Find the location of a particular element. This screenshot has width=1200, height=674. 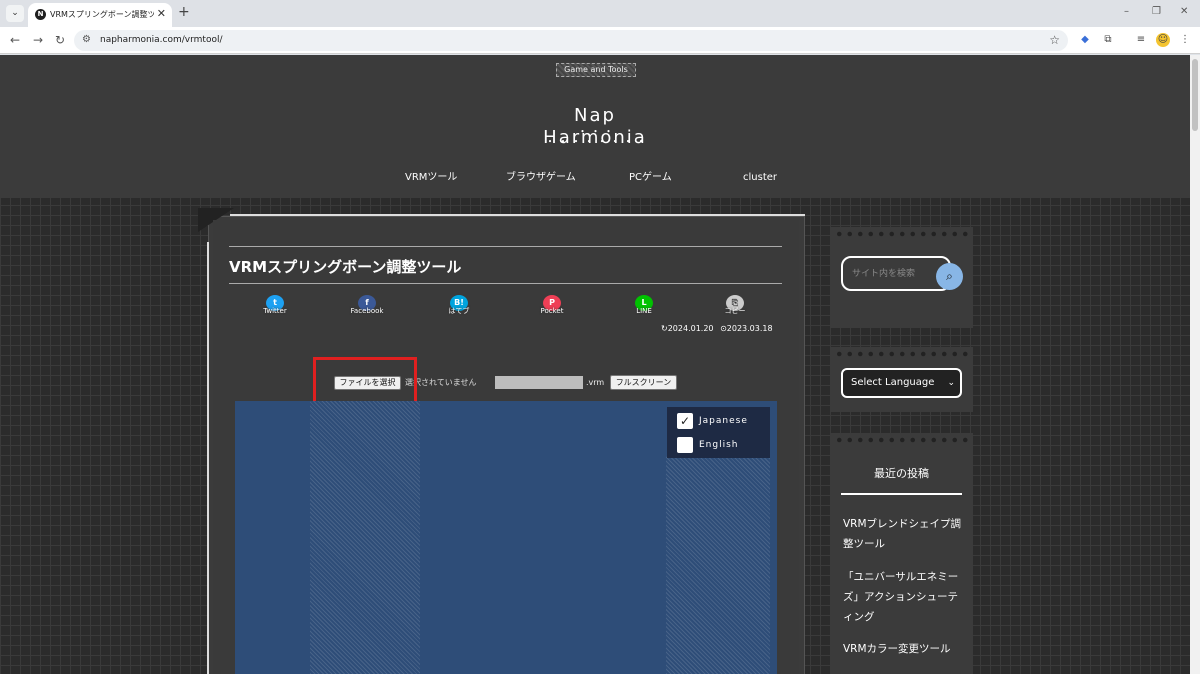

language-select: Select Language ⌄ is located at coordinates (901, 383).